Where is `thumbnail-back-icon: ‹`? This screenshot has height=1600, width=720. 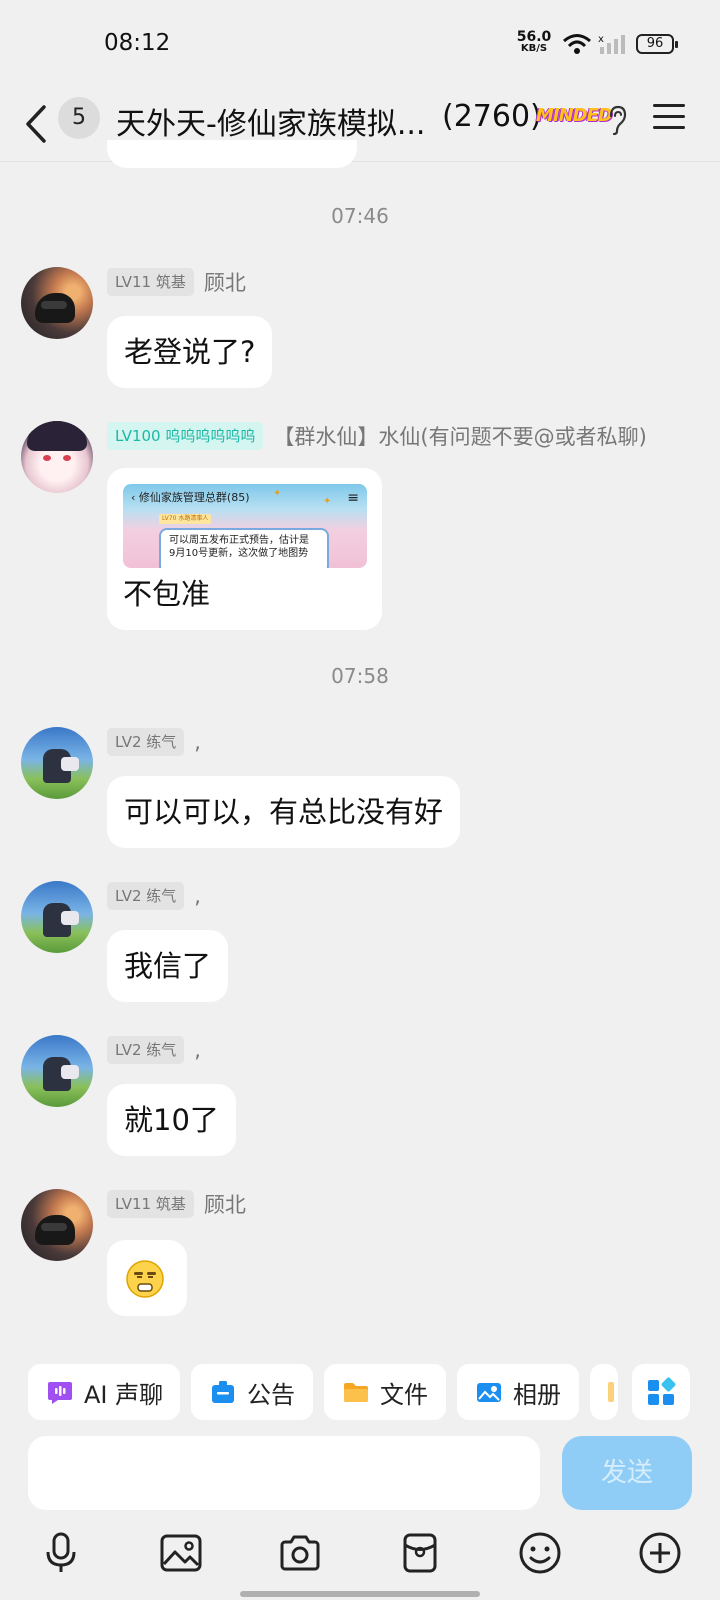 thumbnail-back-icon: ‹ is located at coordinates (135, 497).